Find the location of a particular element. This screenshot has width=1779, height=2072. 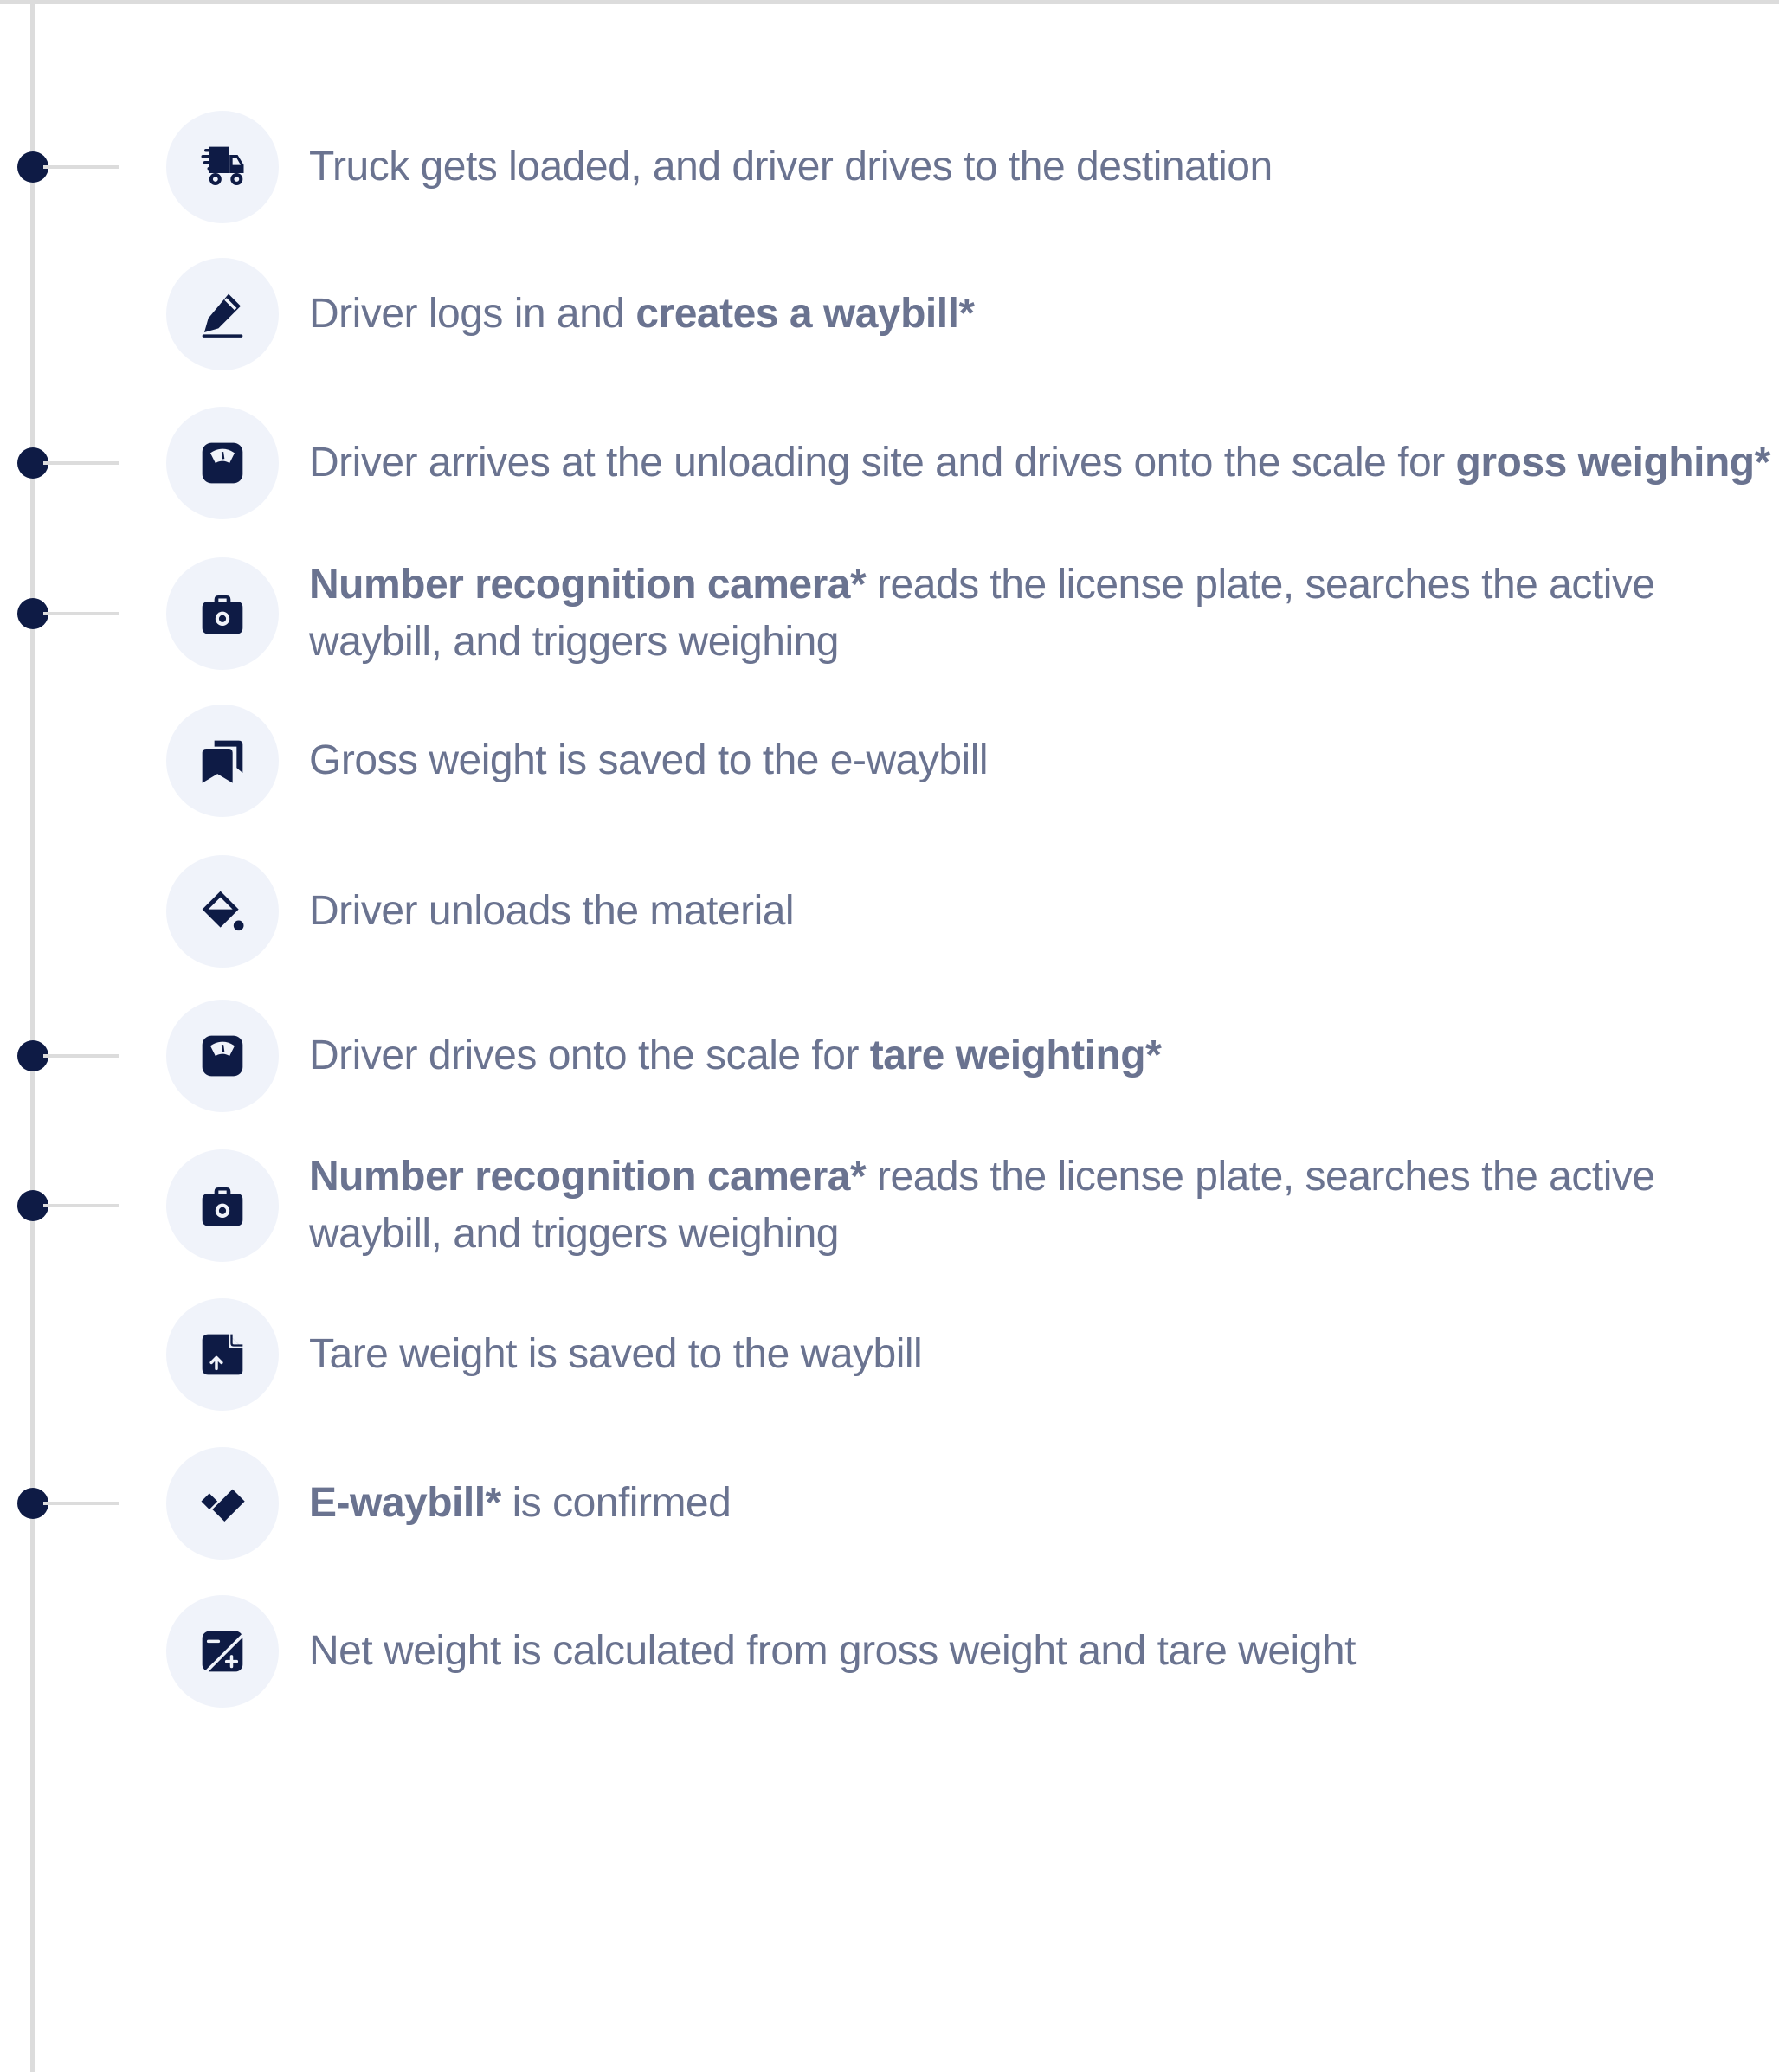

step-text: E-waybill* is confirmed is located at coordinates (1044, 1503).